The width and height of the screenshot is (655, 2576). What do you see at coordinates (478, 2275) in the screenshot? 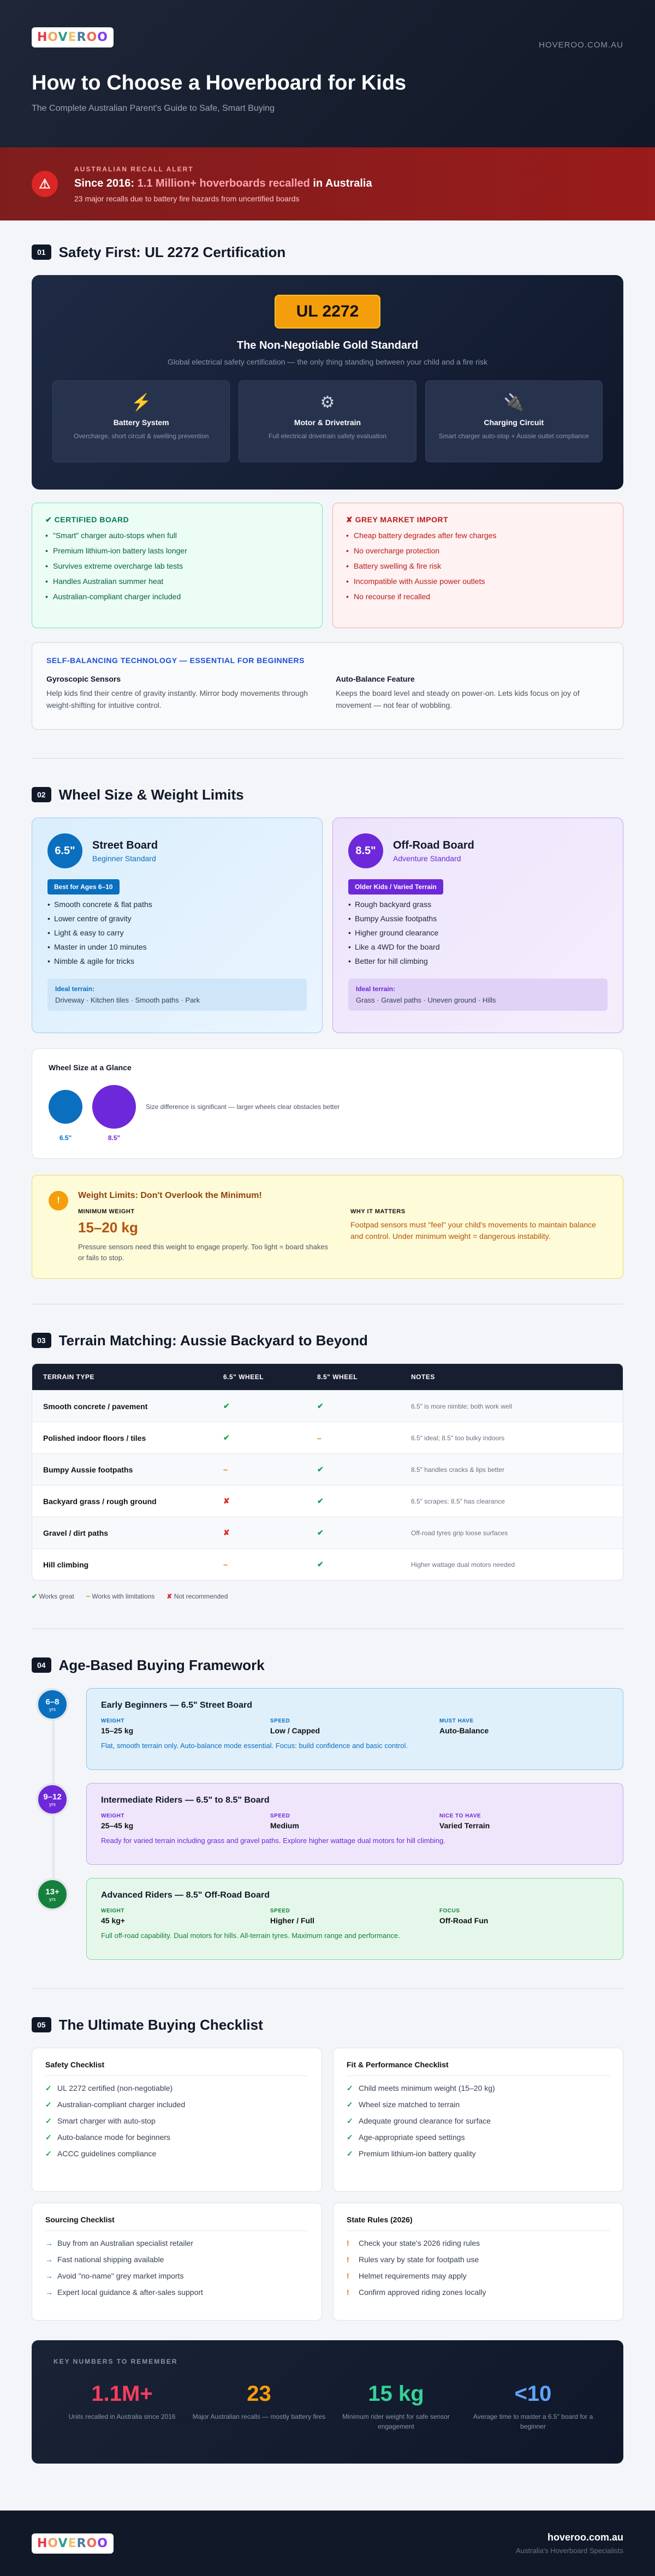
I see `checklist-item: Helmet requirements may apply` at bounding box center [478, 2275].